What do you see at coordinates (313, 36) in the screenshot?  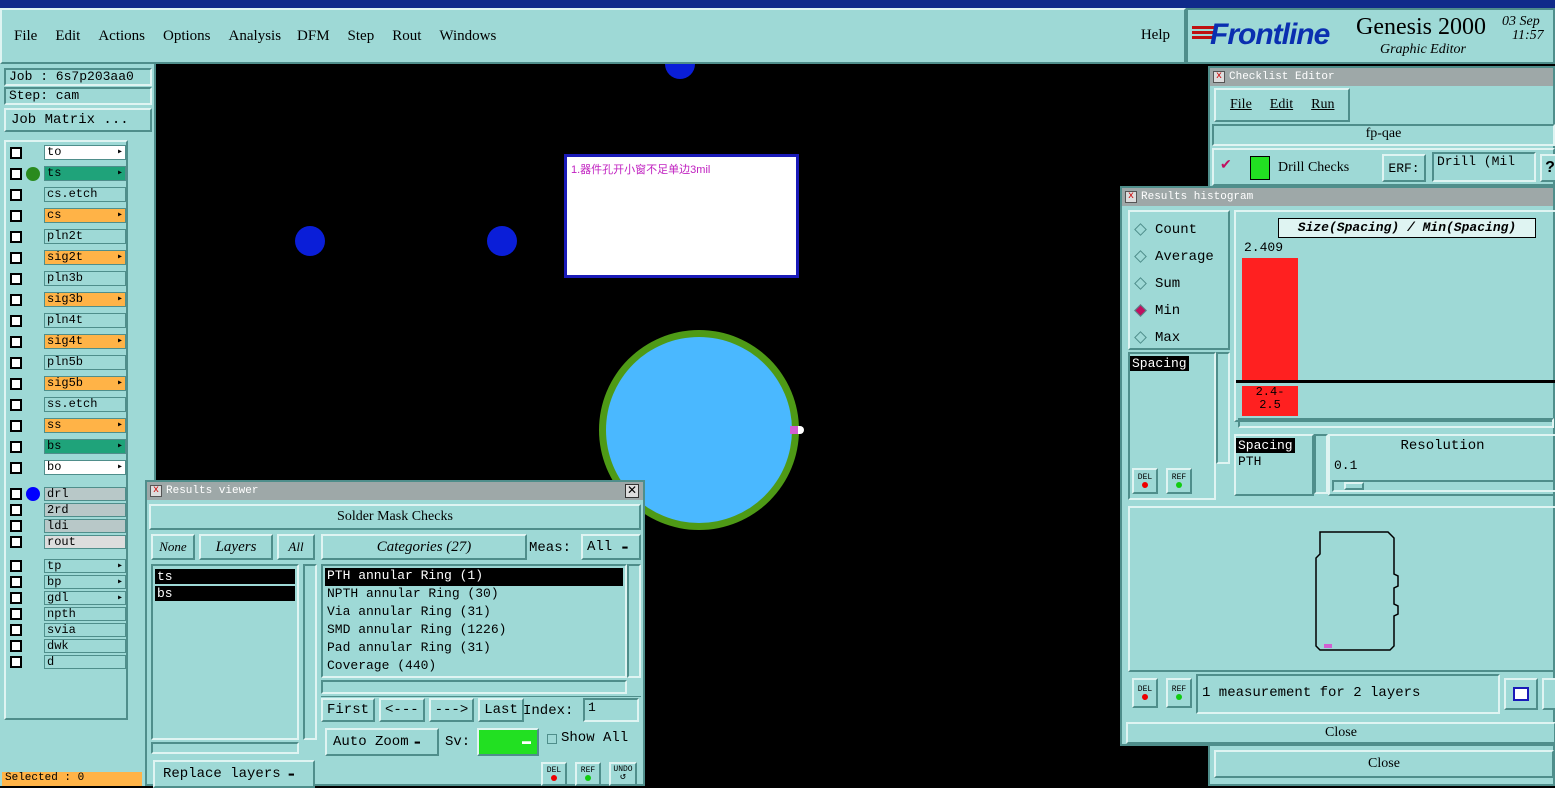 I see `menu-dfm: DFM` at bounding box center [313, 36].